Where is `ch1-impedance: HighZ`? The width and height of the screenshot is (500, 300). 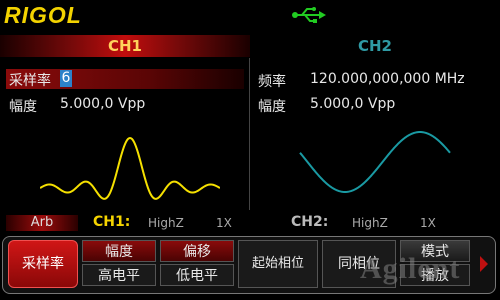 ch1-impedance: HighZ is located at coordinates (166, 223).